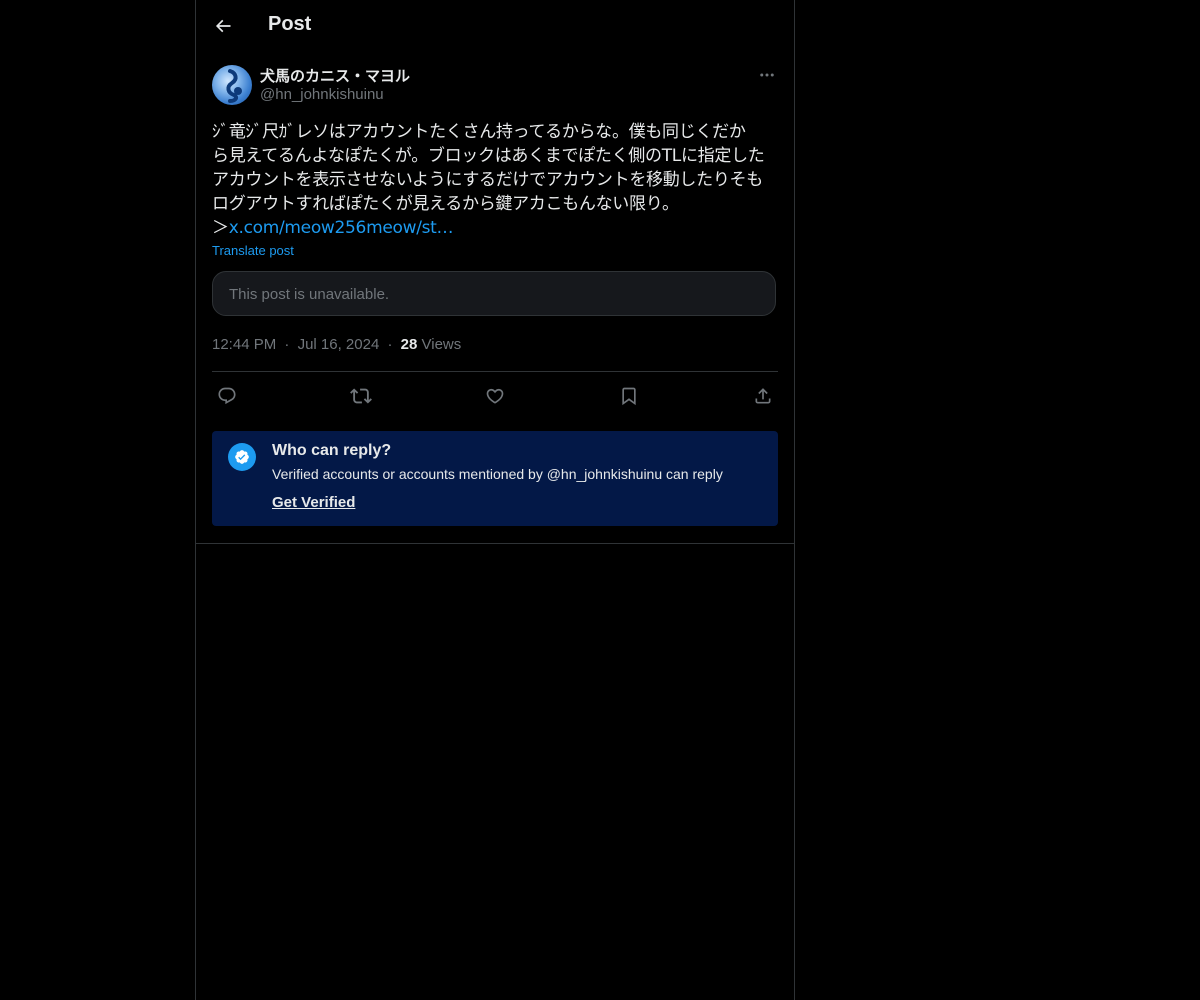  What do you see at coordinates (332, 450) in the screenshot?
I see `reply-notice-title: Who can reply?` at bounding box center [332, 450].